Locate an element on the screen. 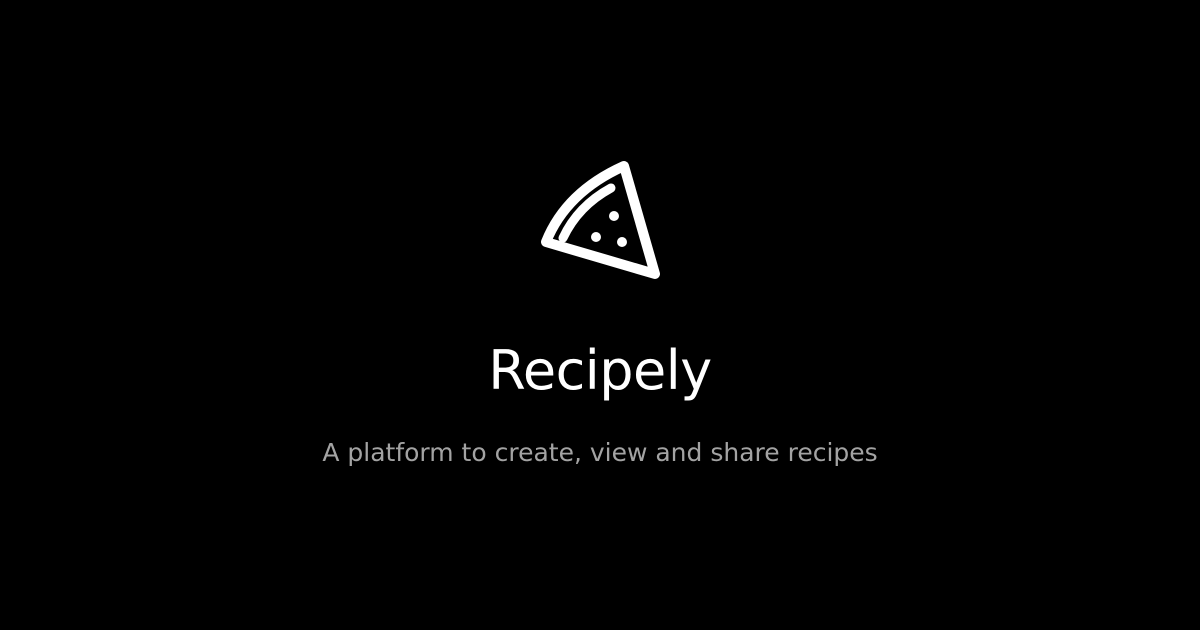  brand-name: Recipely is located at coordinates (600, 370).